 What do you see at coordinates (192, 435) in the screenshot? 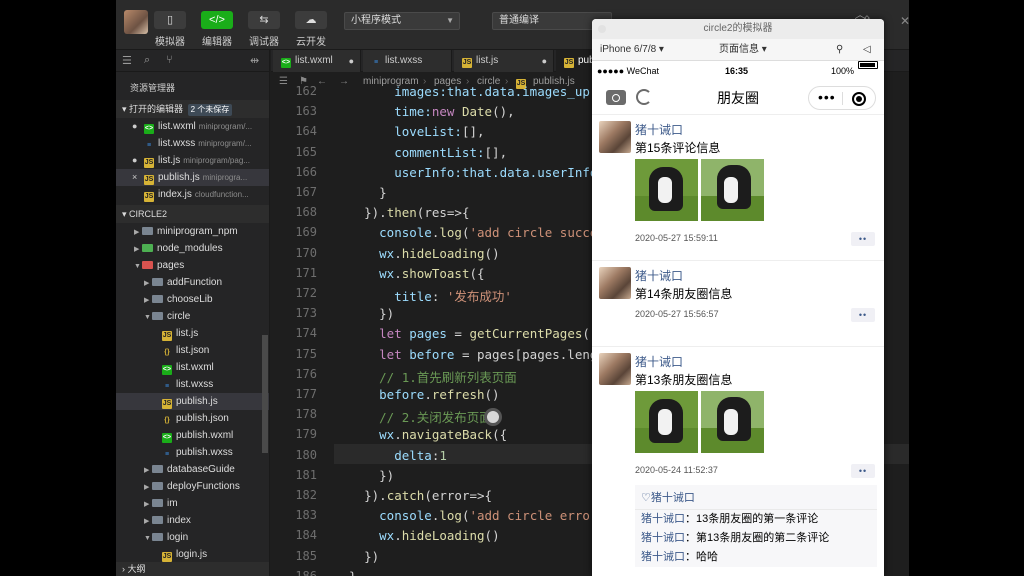
I see `tree-item: <> publish.wxml` at bounding box center [192, 435].